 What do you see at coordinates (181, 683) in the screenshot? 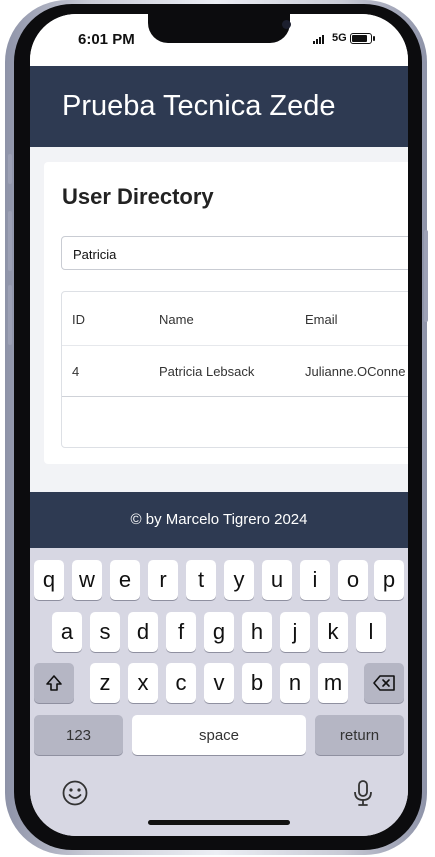
I see `key-c: c` at bounding box center [181, 683].